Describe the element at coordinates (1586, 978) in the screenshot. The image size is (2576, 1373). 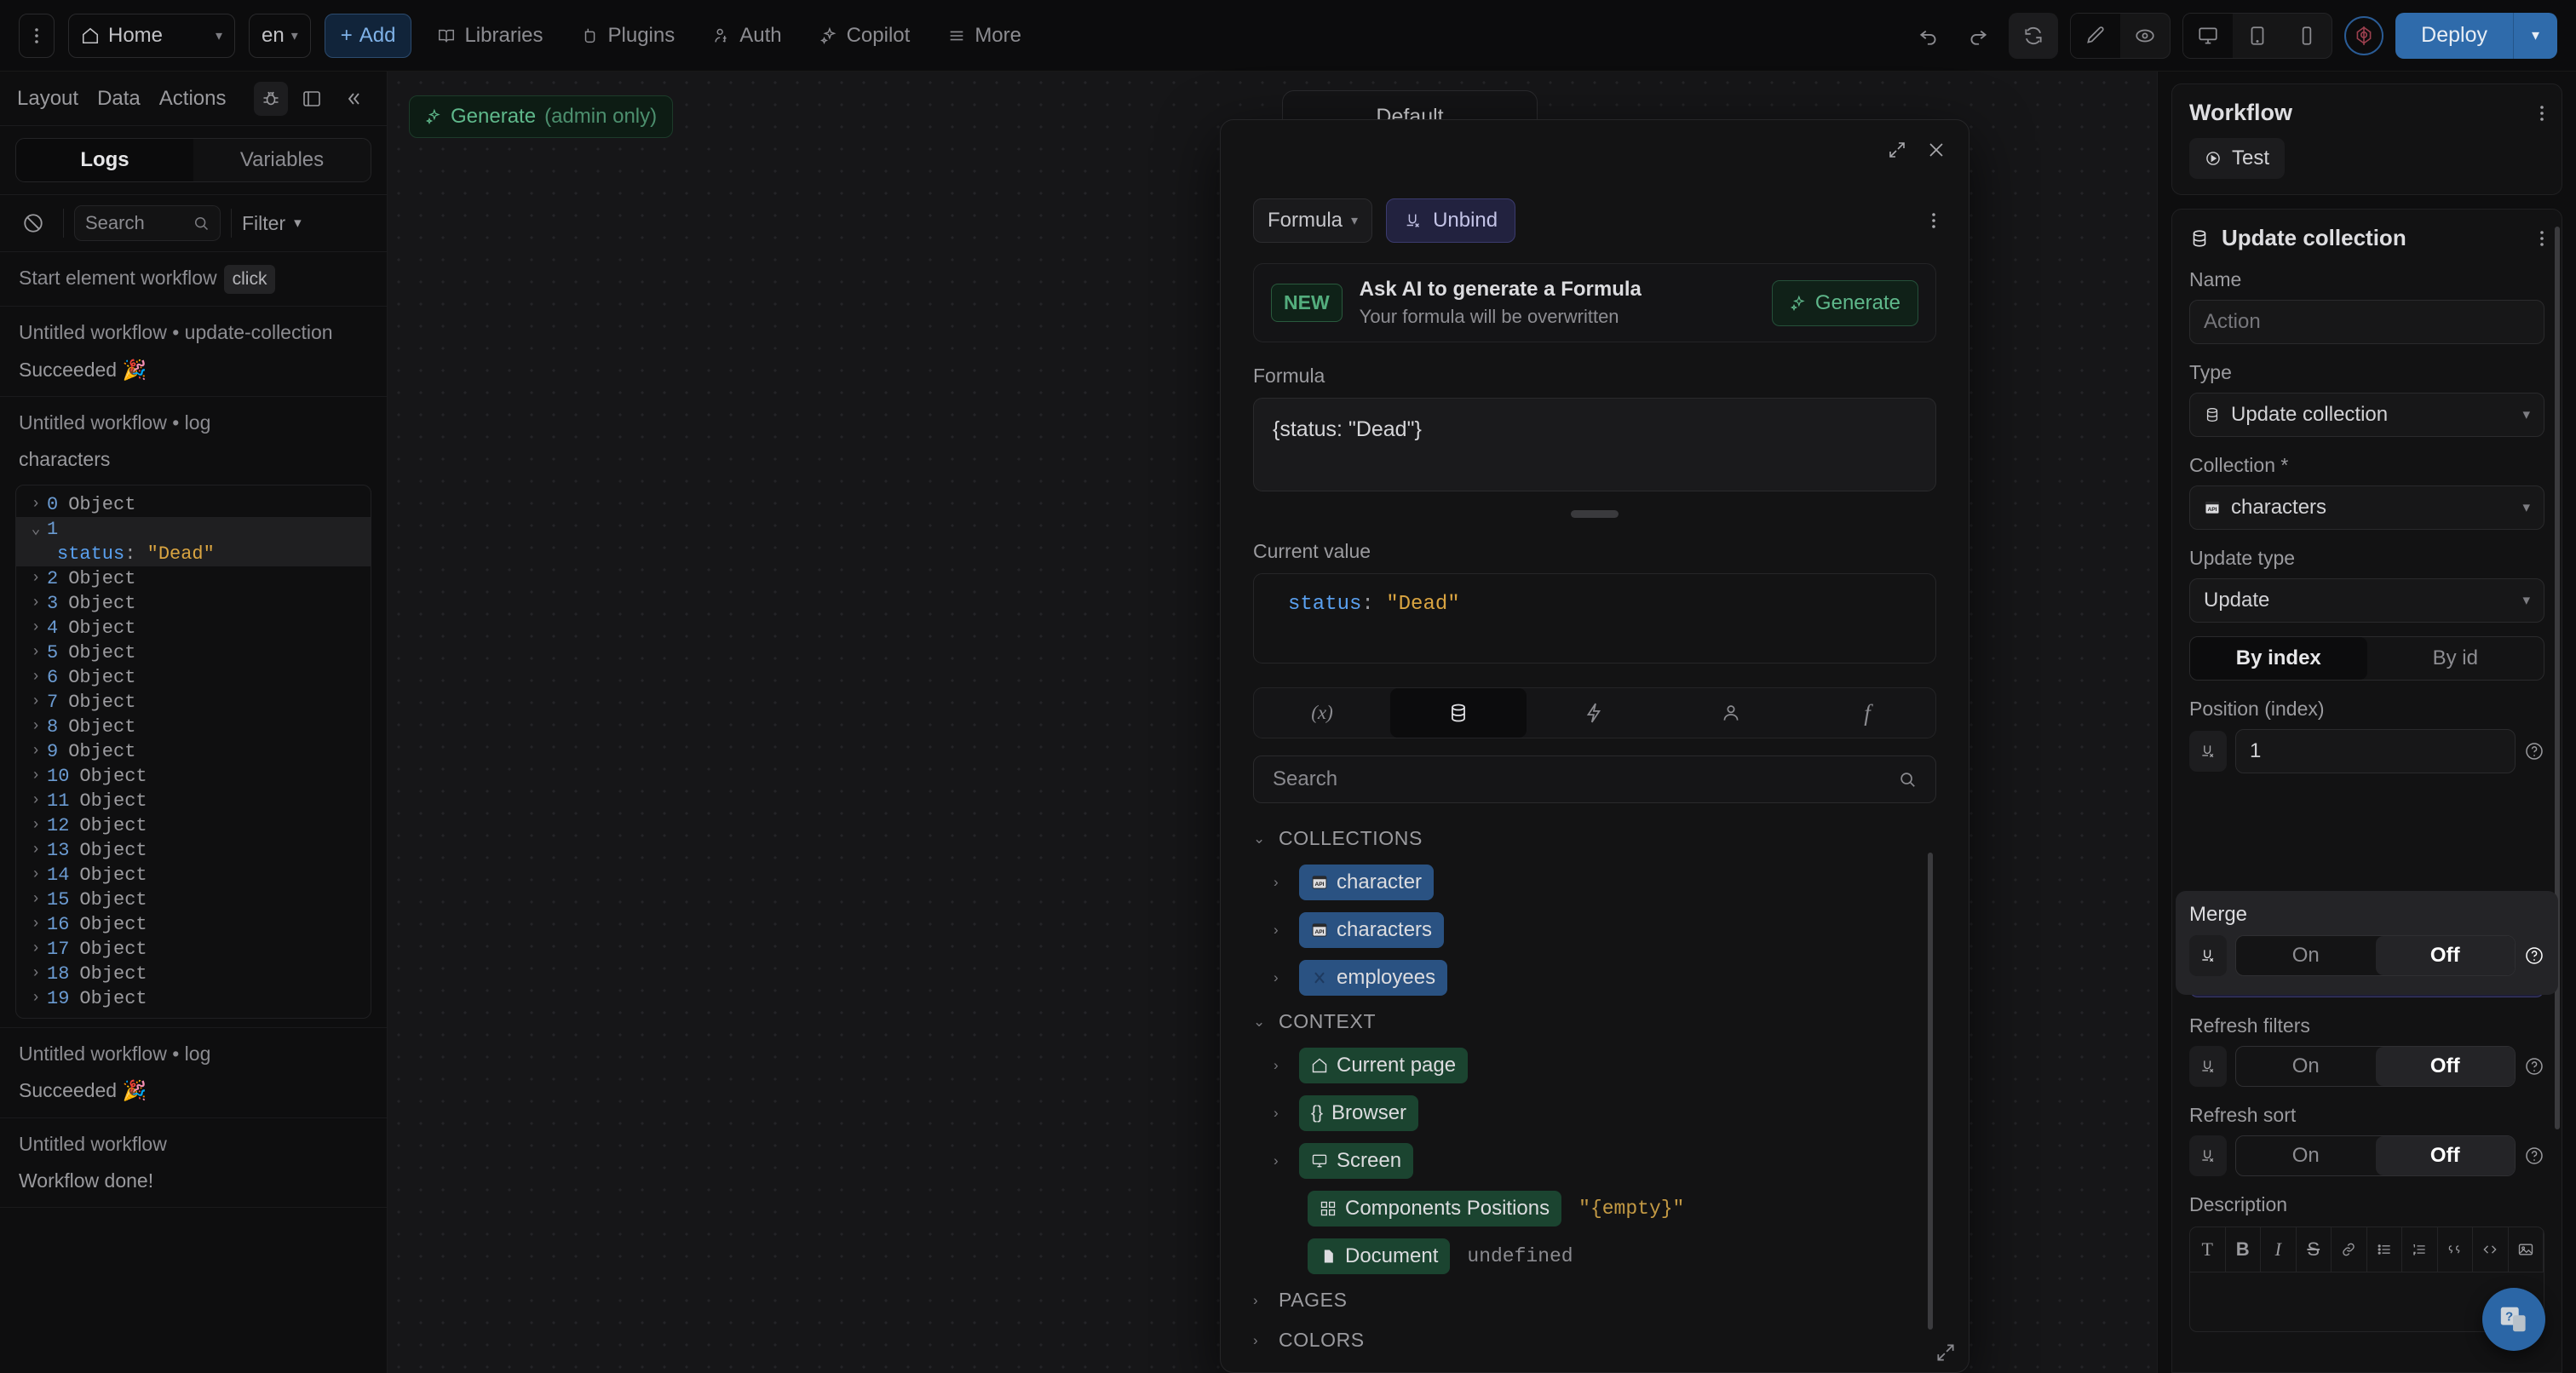
I see `tree-item-employees: › employees` at that location.